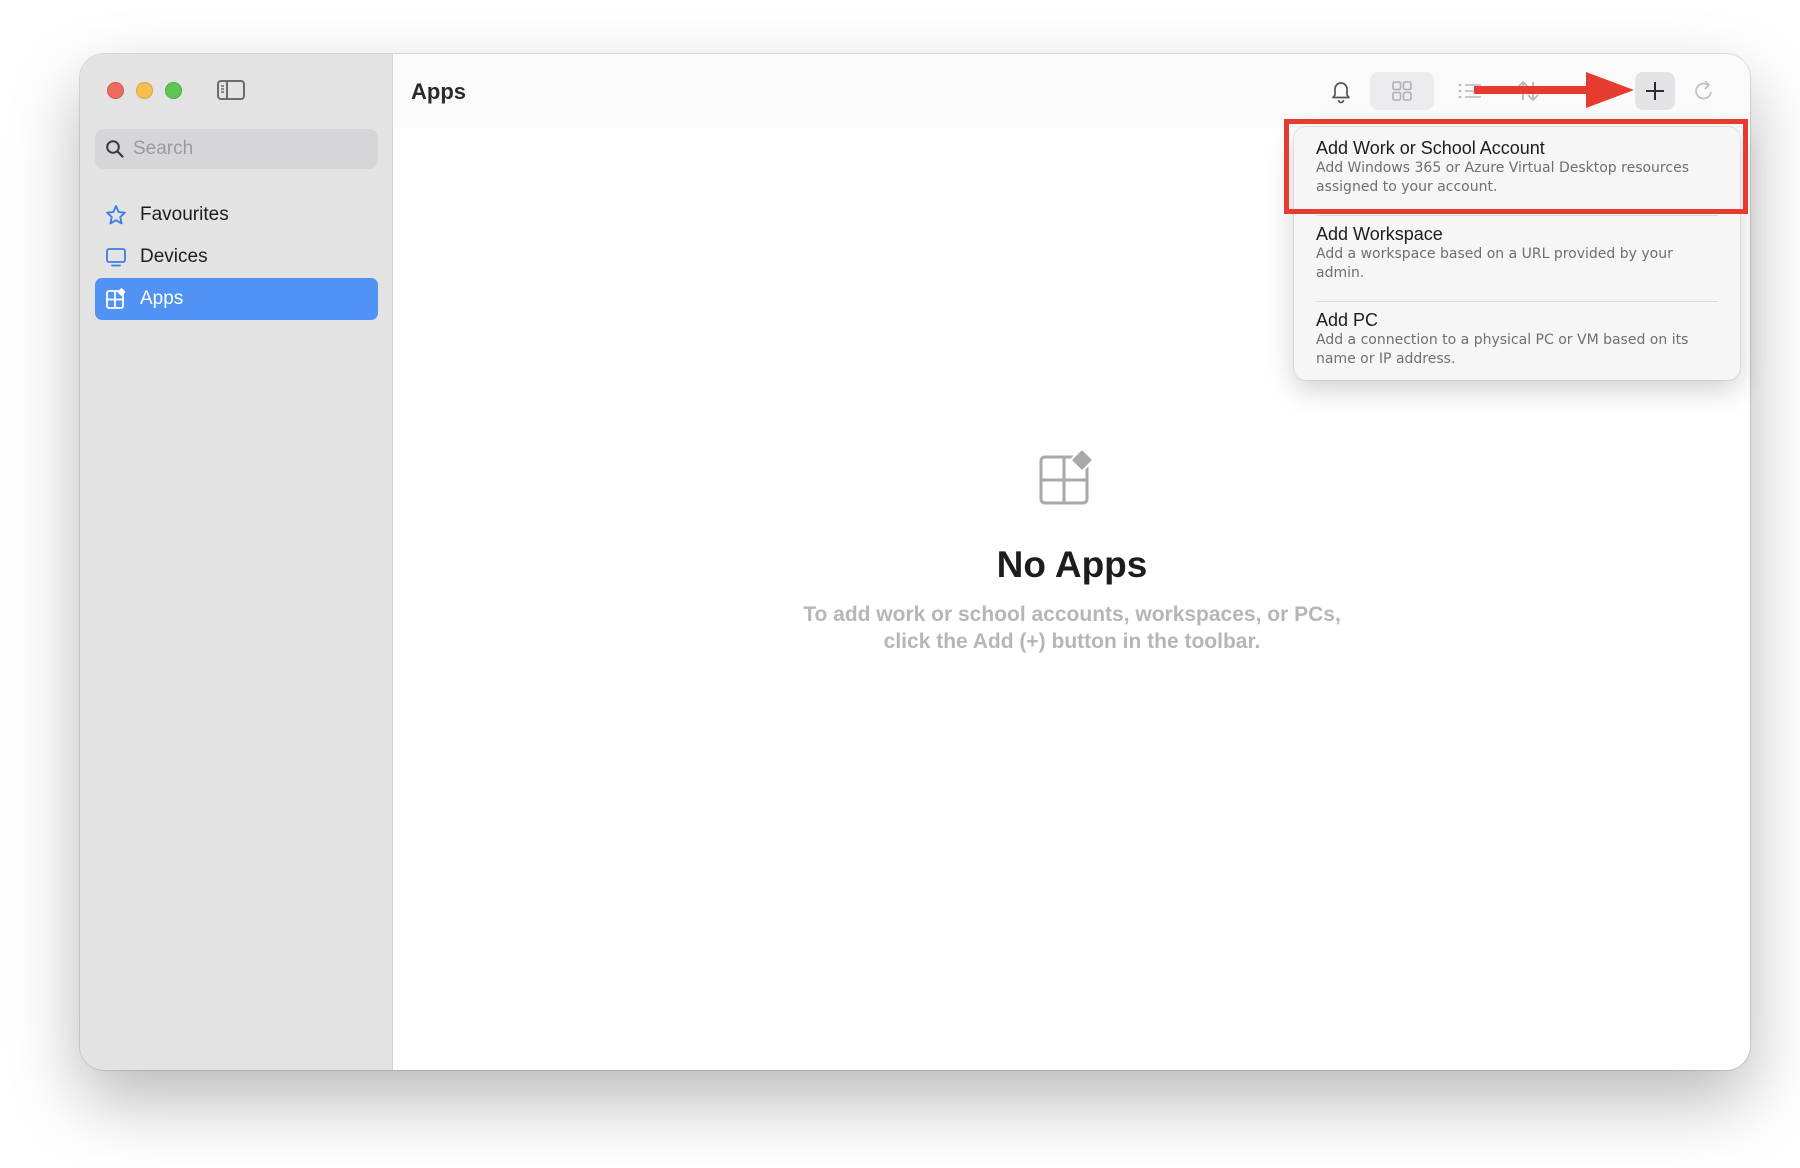  What do you see at coordinates (115, 149) in the screenshot?
I see `search-icon` at bounding box center [115, 149].